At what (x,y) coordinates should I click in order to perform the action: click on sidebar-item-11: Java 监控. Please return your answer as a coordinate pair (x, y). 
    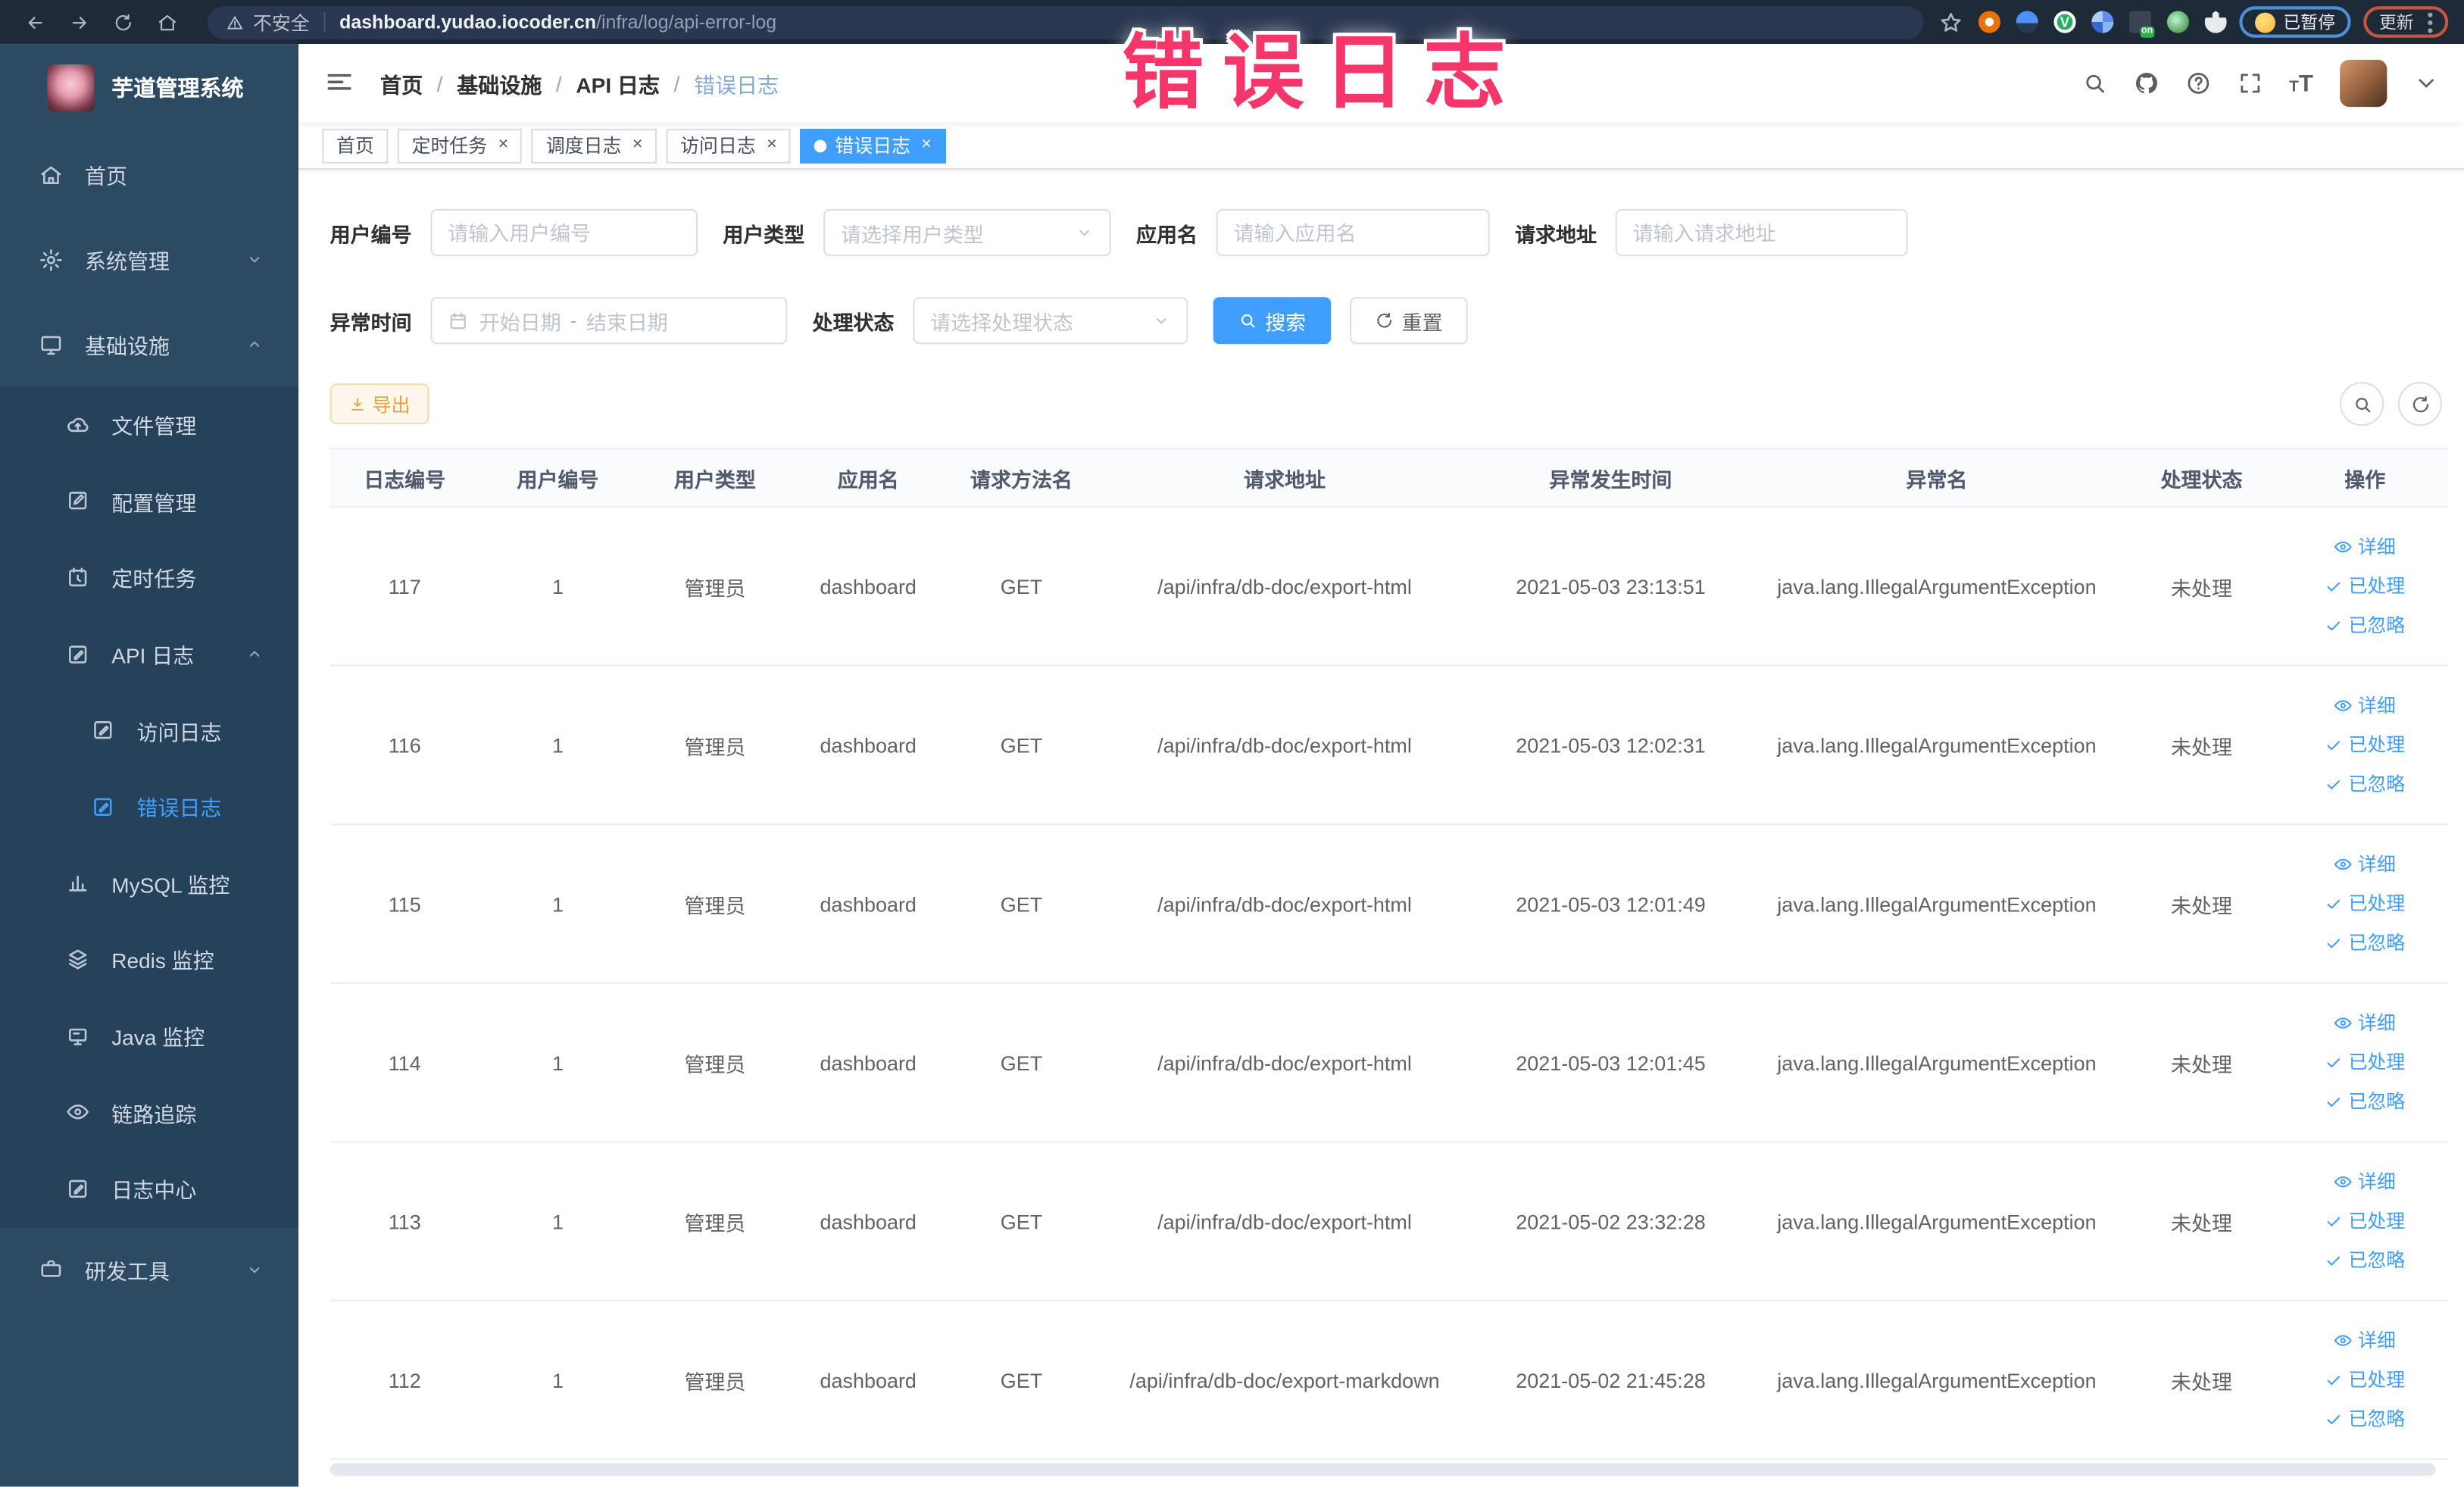
    Looking at the image, I should click on (149, 1035).